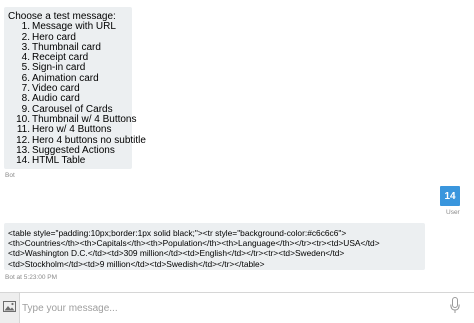  What do you see at coordinates (450, 196) in the screenshot?
I see `user-message: 14` at bounding box center [450, 196].